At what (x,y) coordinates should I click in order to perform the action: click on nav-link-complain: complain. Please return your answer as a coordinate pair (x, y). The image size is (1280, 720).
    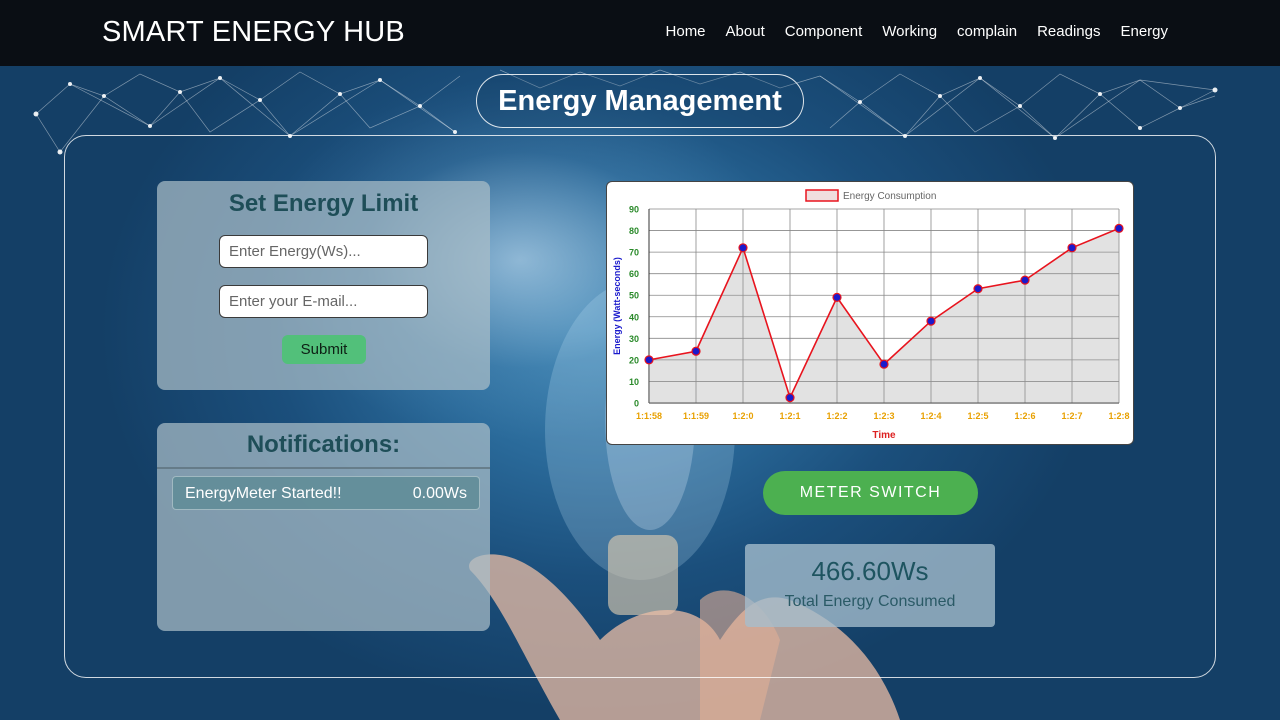
    Looking at the image, I should click on (987, 31).